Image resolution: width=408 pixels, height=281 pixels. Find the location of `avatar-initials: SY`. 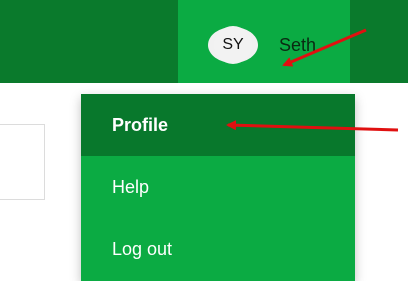

avatar-initials: SY is located at coordinates (233, 45).